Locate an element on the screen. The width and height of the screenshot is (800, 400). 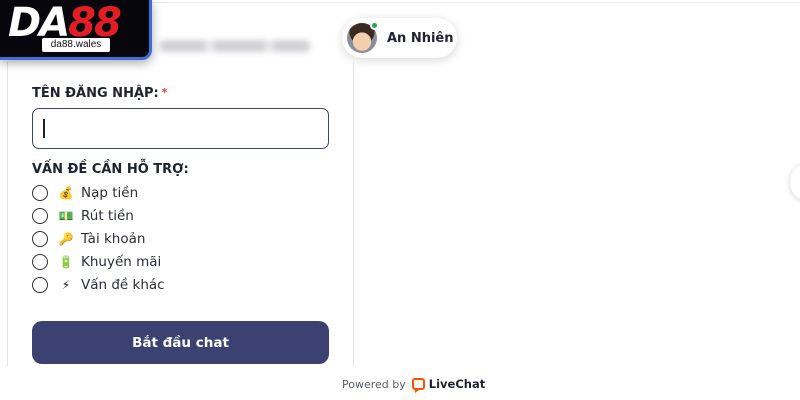
agent-avatar is located at coordinates (363, 37).